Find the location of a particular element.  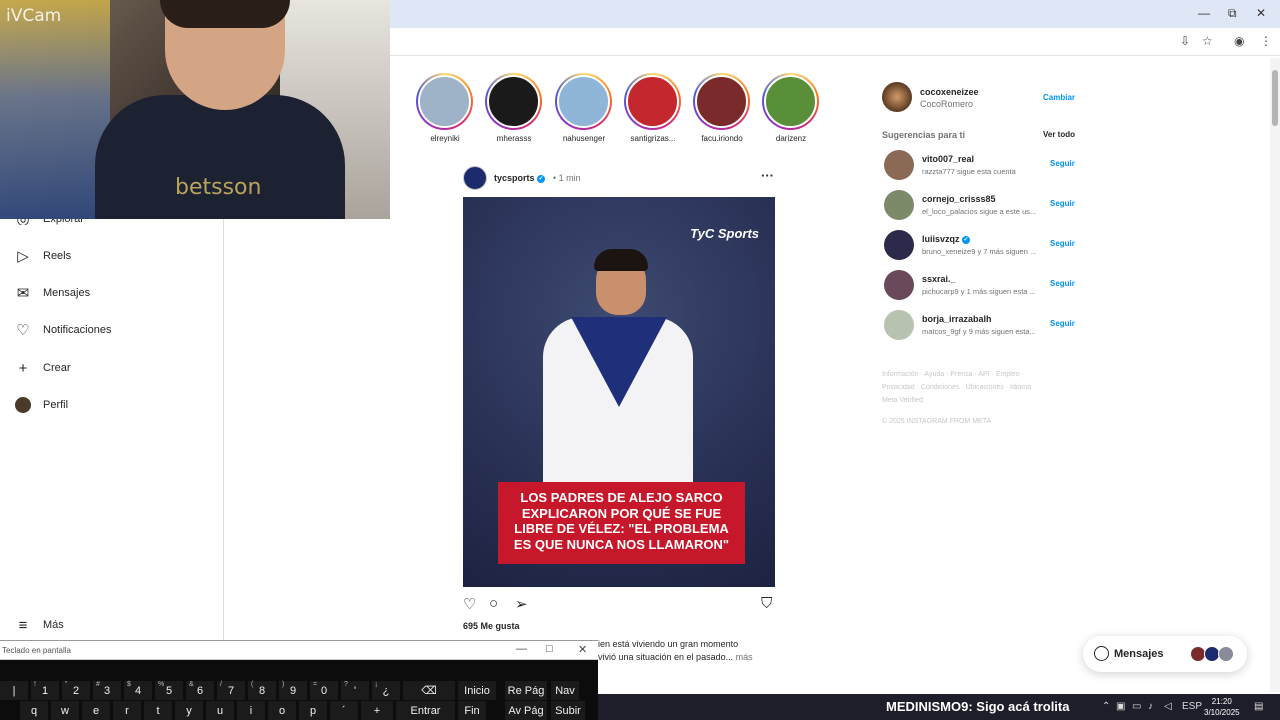

switch-account-link: Cambiar is located at coordinates (1059, 97).